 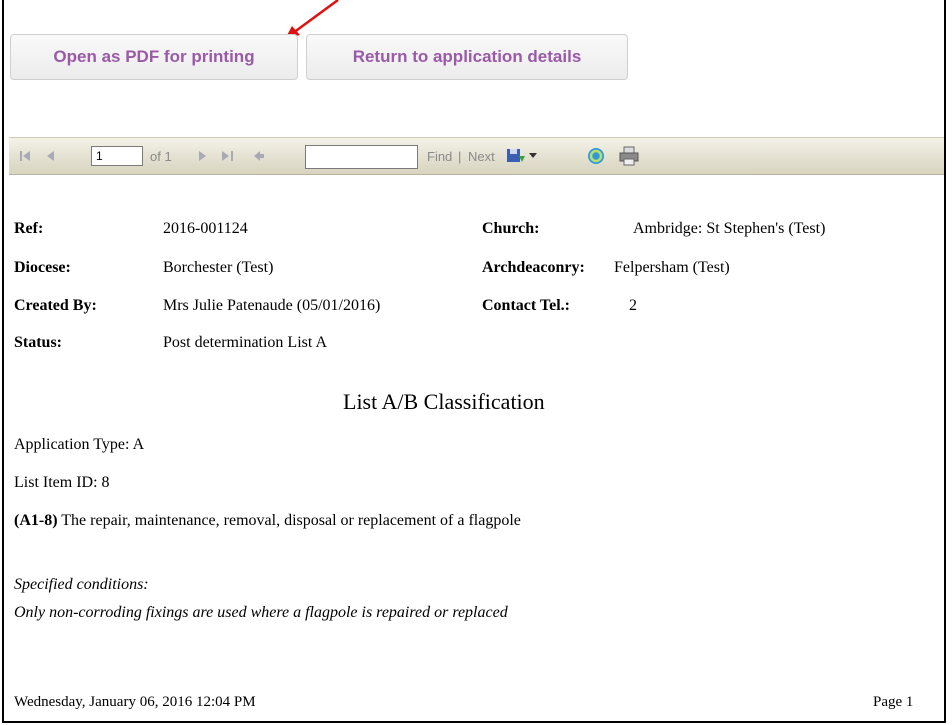 I want to click on next-page-icon, so click(x=202, y=156).